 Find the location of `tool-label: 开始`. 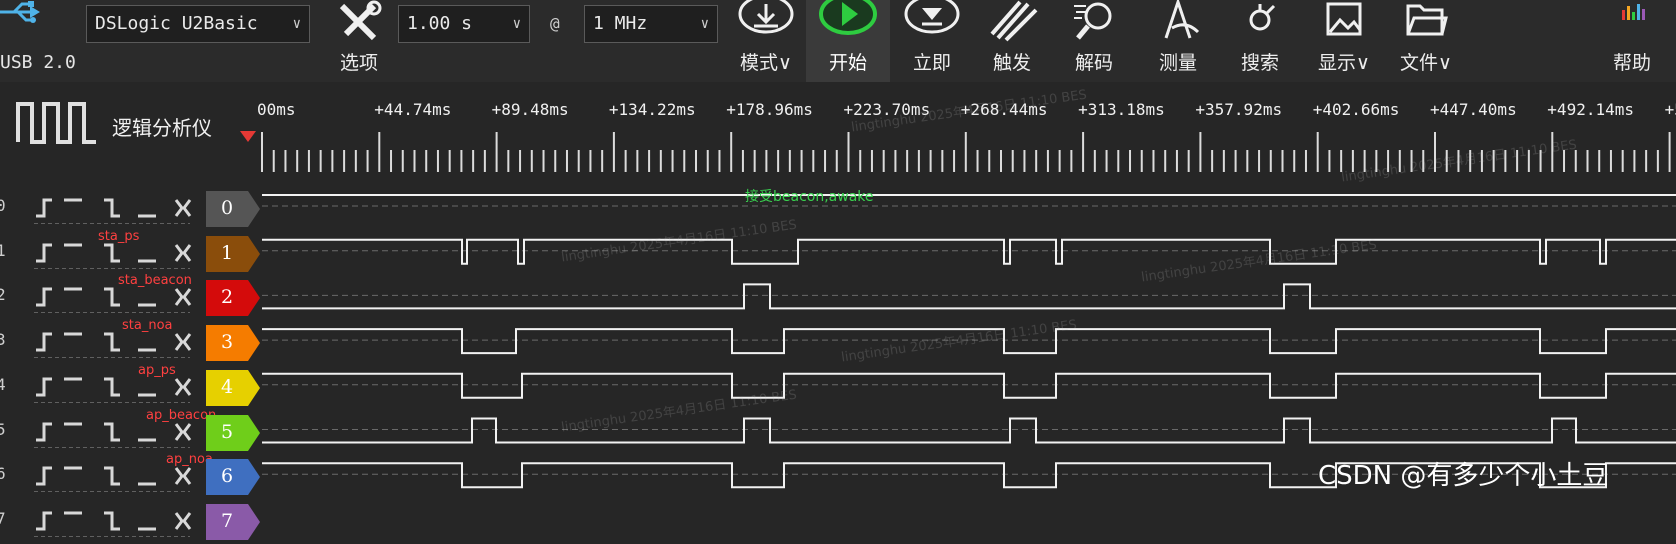

tool-label: 开始 is located at coordinates (847, 63).